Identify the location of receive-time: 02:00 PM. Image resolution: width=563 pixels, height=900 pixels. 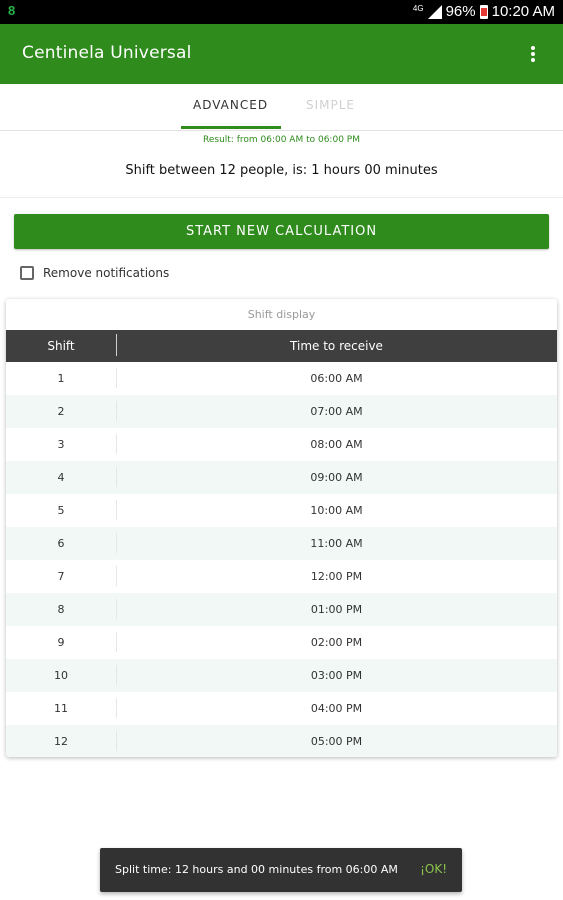
(336, 642).